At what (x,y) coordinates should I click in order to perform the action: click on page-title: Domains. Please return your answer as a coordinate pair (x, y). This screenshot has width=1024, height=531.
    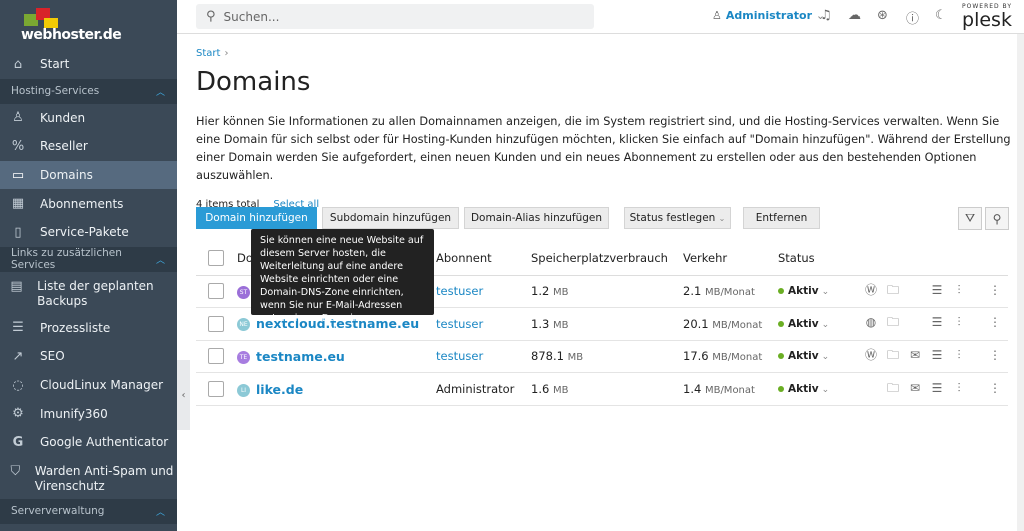
    Looking at the image, I should click on (253, 82).